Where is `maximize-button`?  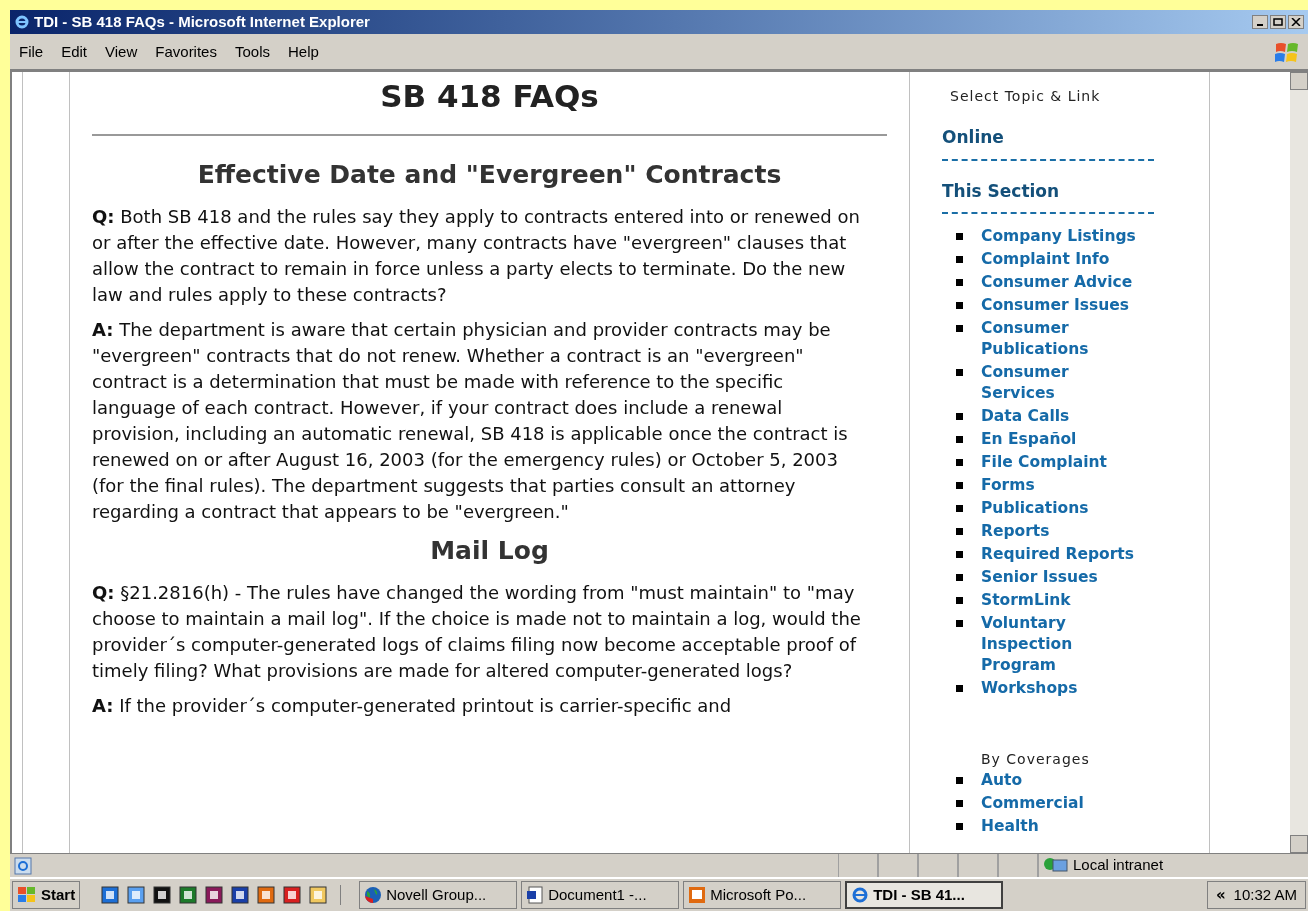 maximize-button is located at coordinates (1278, 22).